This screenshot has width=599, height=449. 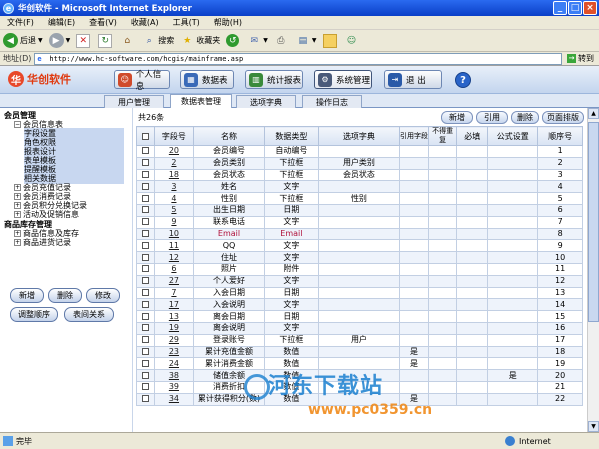 I want to click on table-row: 17 入会说明 文字 14, so click(x=359, y=305).